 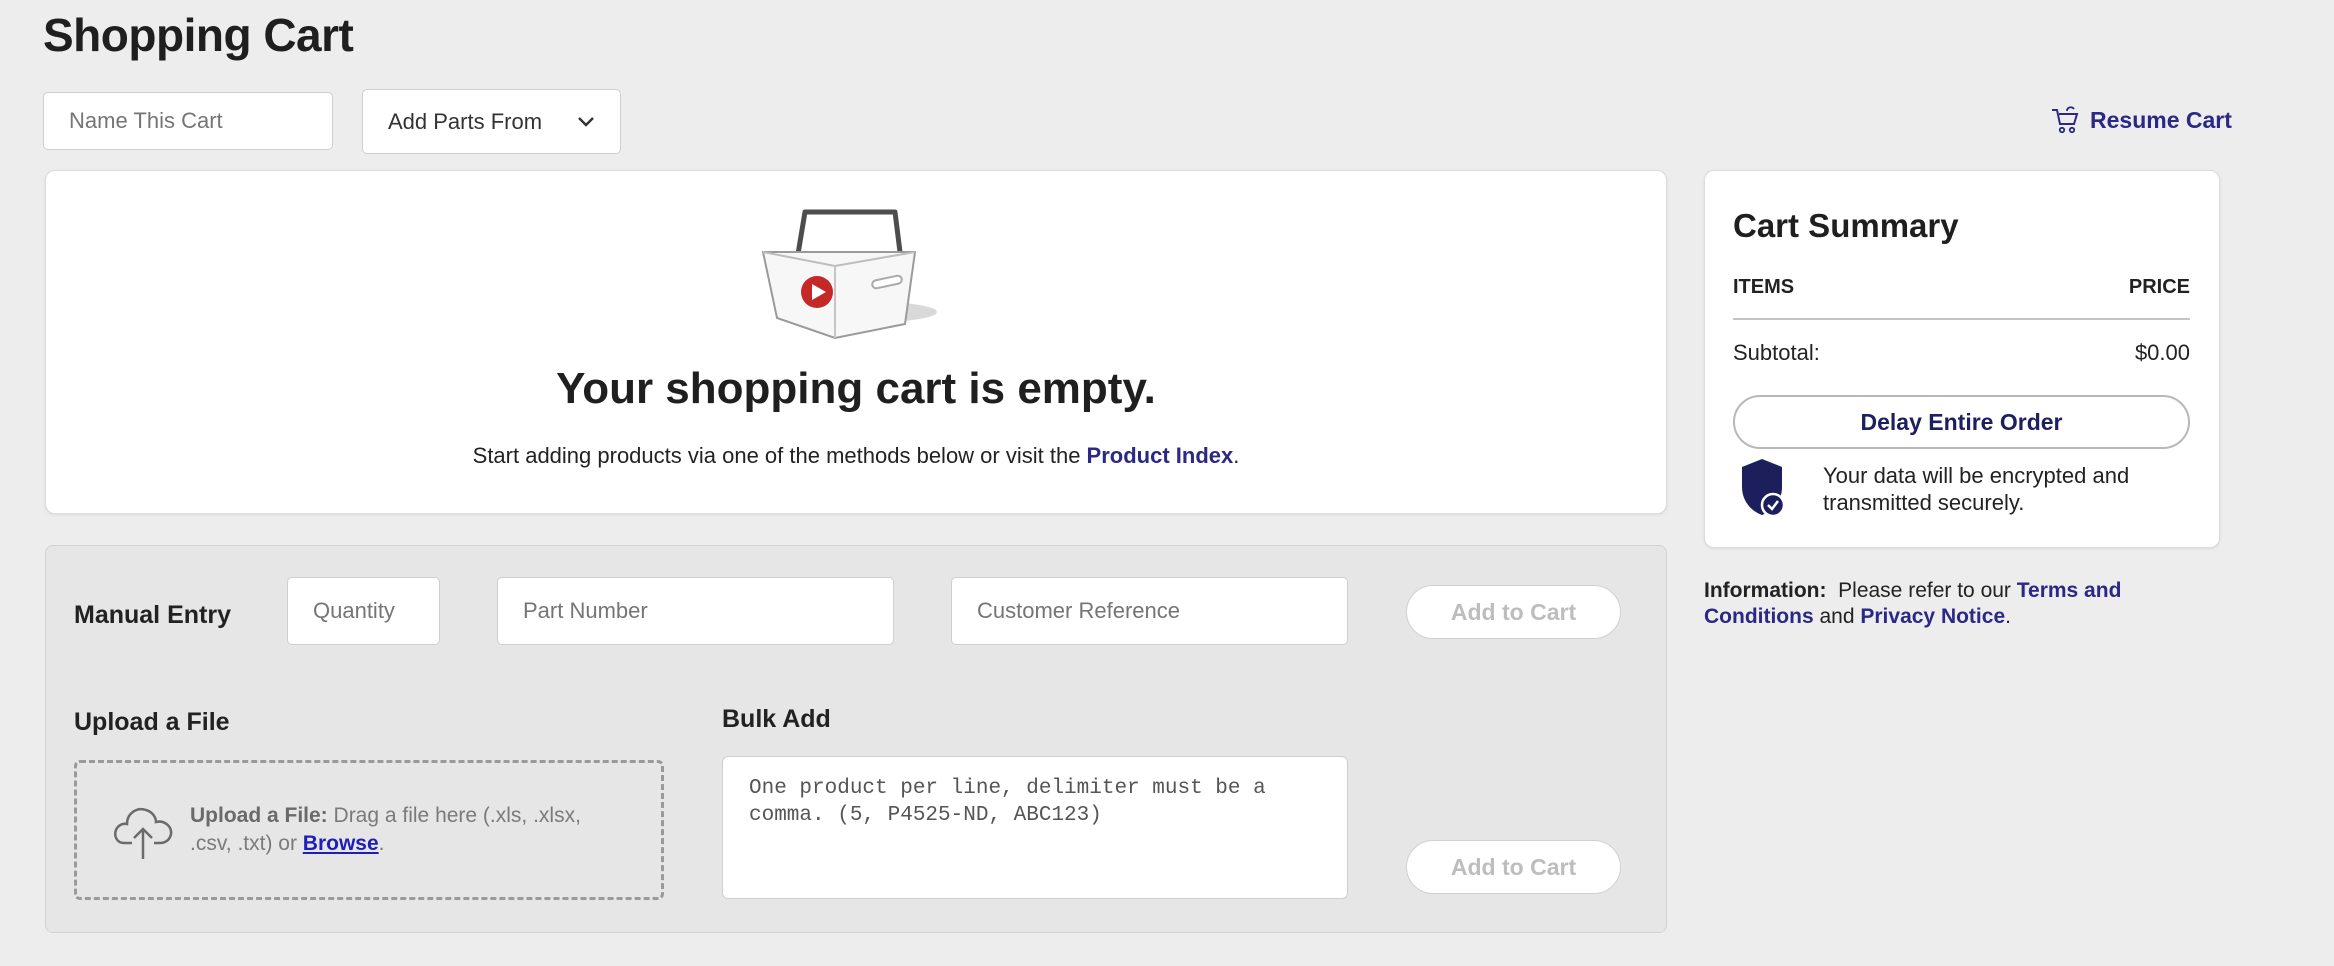 What do you see at coordinates (381, 843) in the screenshot?
I see `upload-suffix: .` at bounding box center [381, 843].